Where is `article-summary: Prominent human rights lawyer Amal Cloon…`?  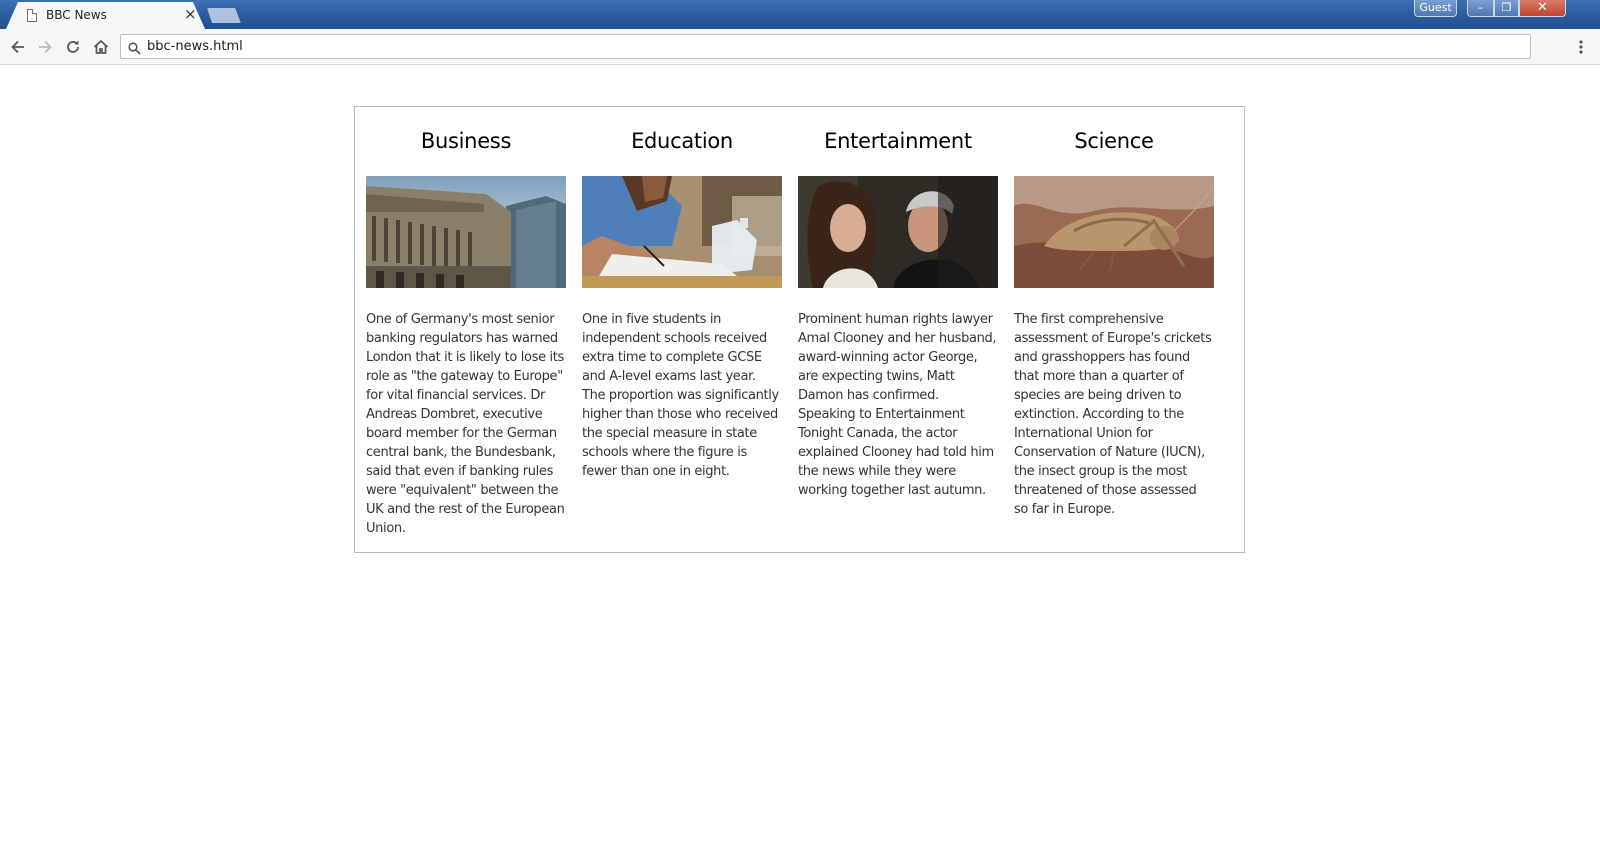
article-summary: Prominent human rights lawyer Amal Cloon… is located at coordinates (897, 405).